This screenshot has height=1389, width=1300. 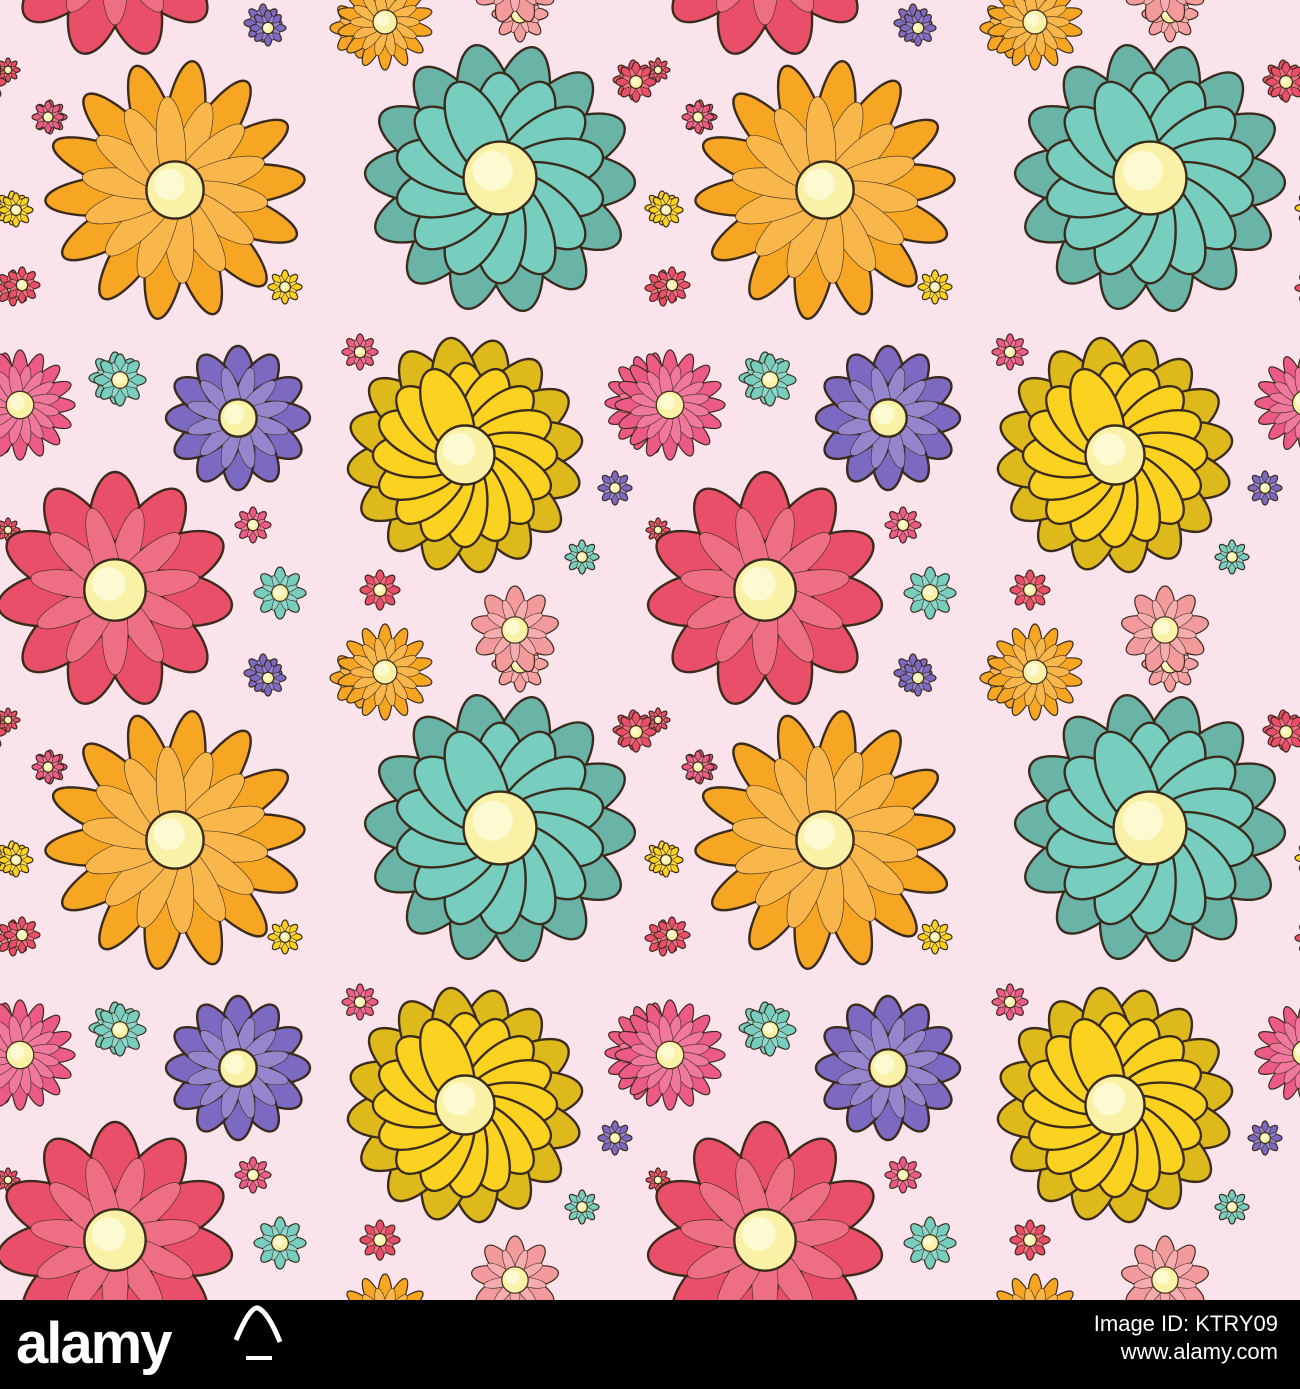 What do you see at coordinates (650, 1344) in the screenshot?
I see `watermark-footer: alamy Image ID: KTRY09 www.alamy.com` at bounding box center [650, 1344].